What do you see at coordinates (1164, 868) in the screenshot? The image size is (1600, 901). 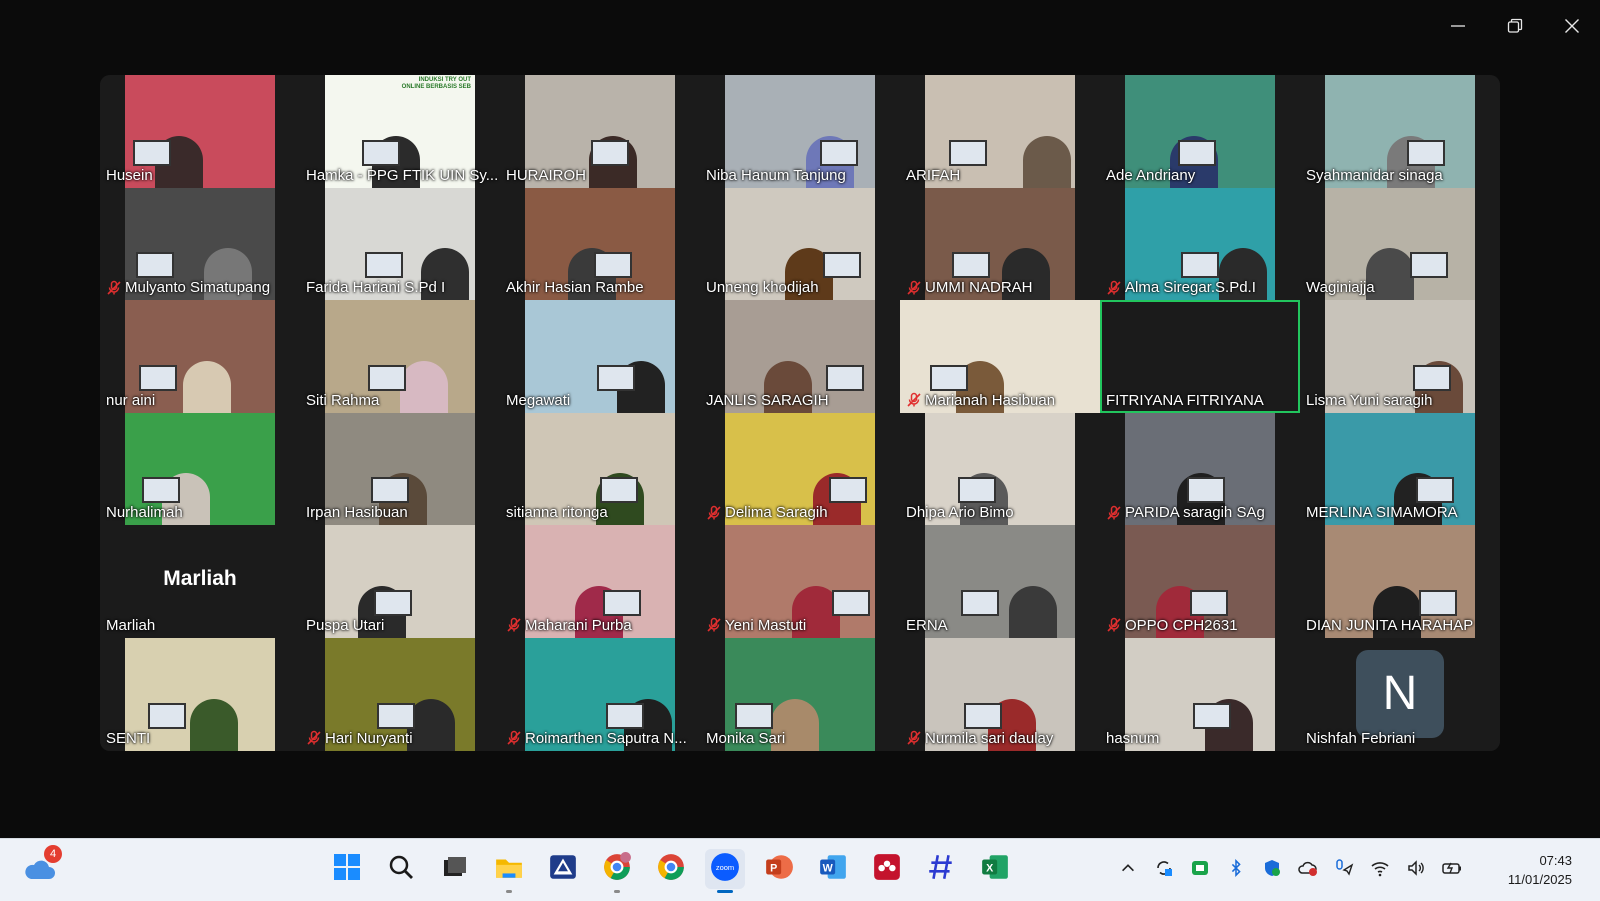 I see `sync-icon` at bounding box center [1164, 868].